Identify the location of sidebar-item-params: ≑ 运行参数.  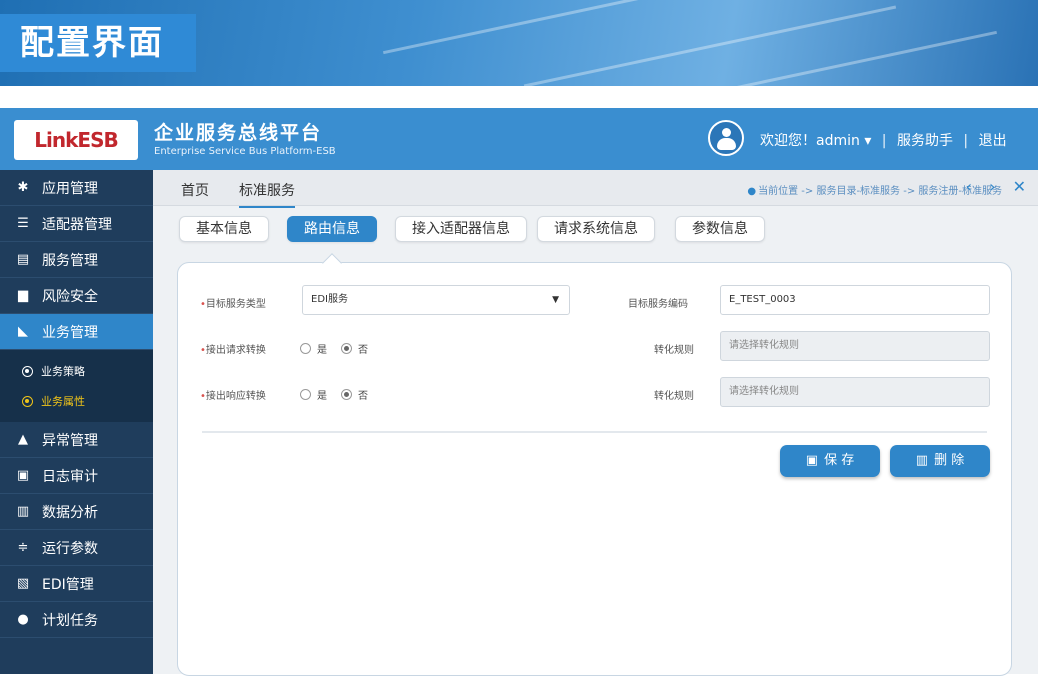
(76, 548).